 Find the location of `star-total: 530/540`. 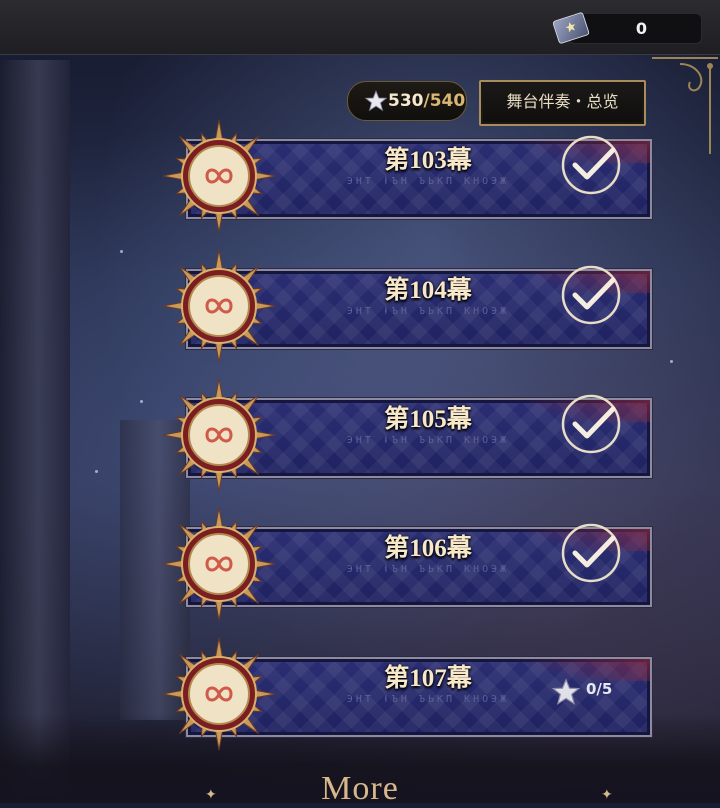

star-total: 530/540 is located at coordinates (407, 101).